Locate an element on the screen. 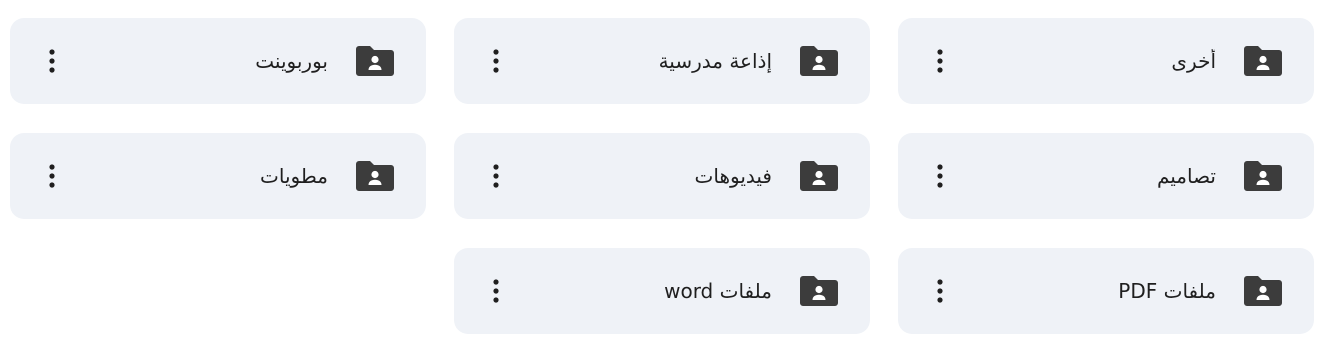 The image size is (1327, 349). folder-card: فيديوهات is located at coordinates (662, 176).